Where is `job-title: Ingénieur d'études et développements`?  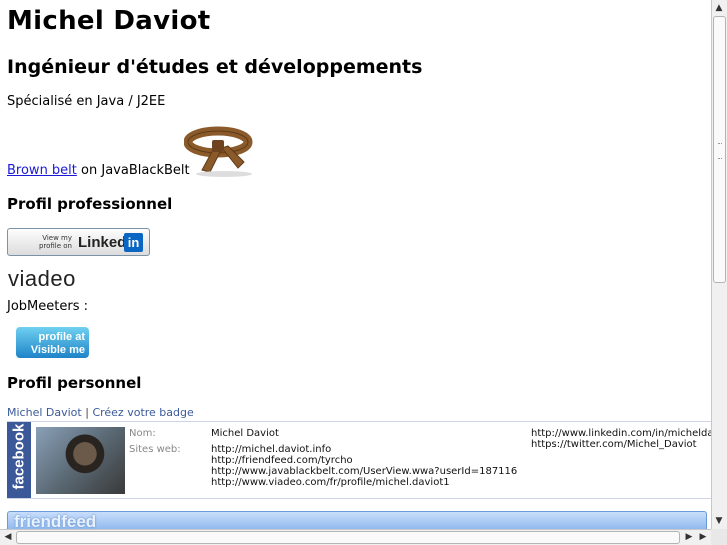
job-title: Ingénieur d'études et développements is located at coordinates (215, 67).